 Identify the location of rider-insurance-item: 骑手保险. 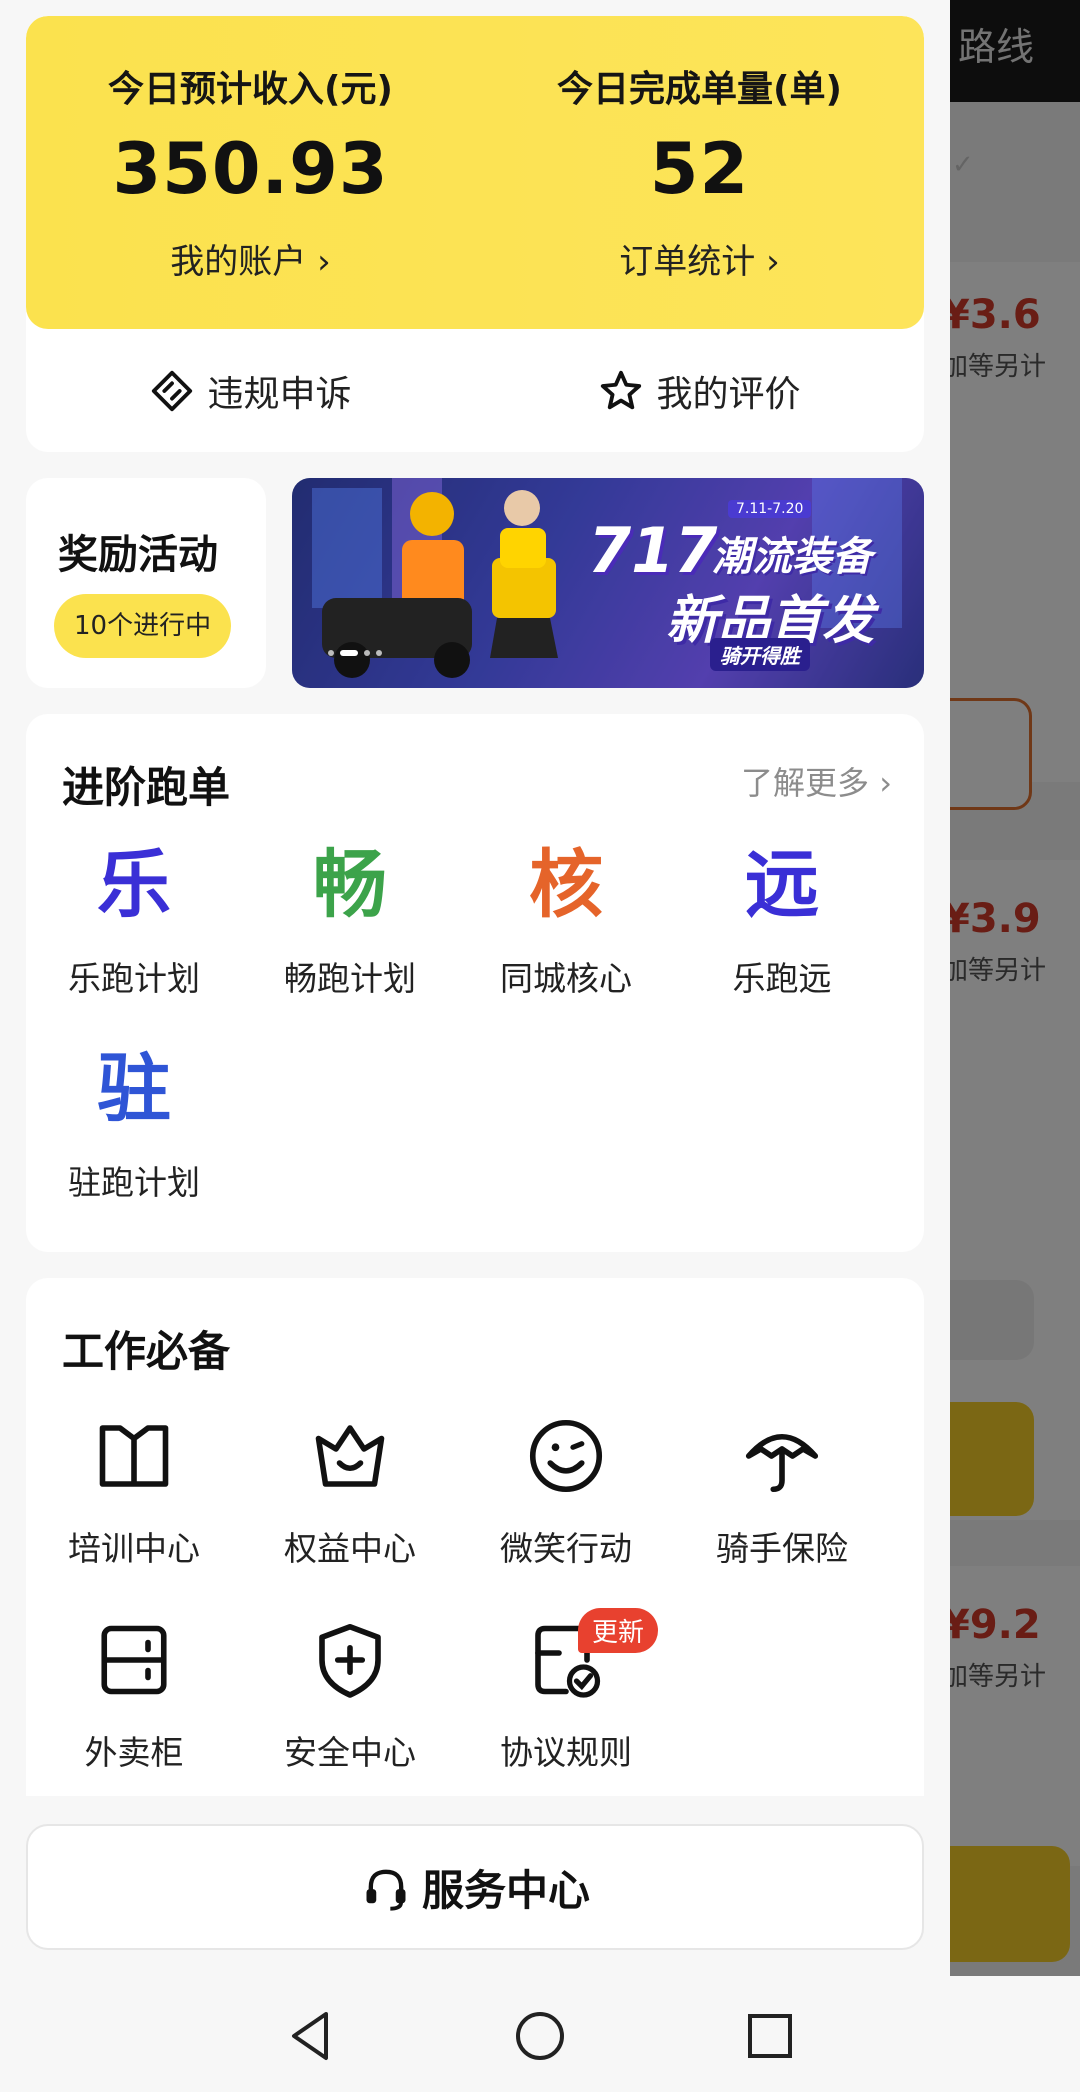
(782, 1492).